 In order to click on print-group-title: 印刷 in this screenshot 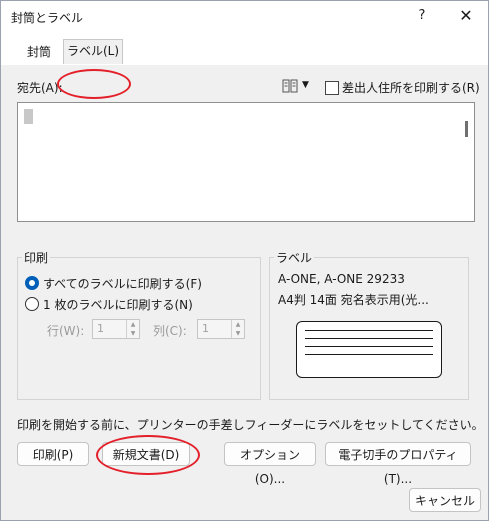, I will do `click(36, 257)`.